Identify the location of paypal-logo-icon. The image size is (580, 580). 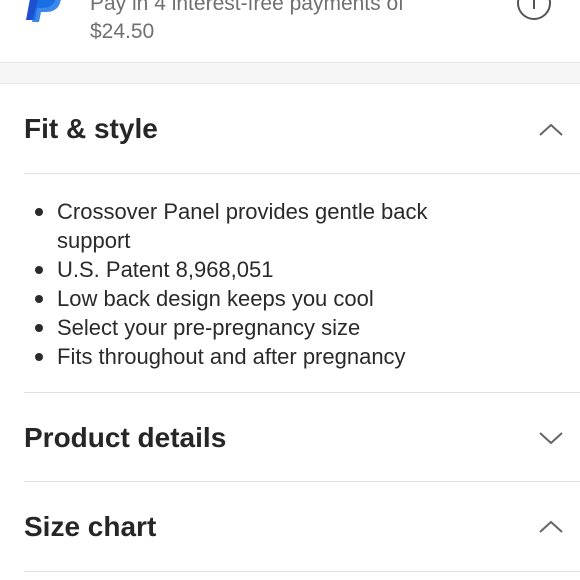
(43, 11).